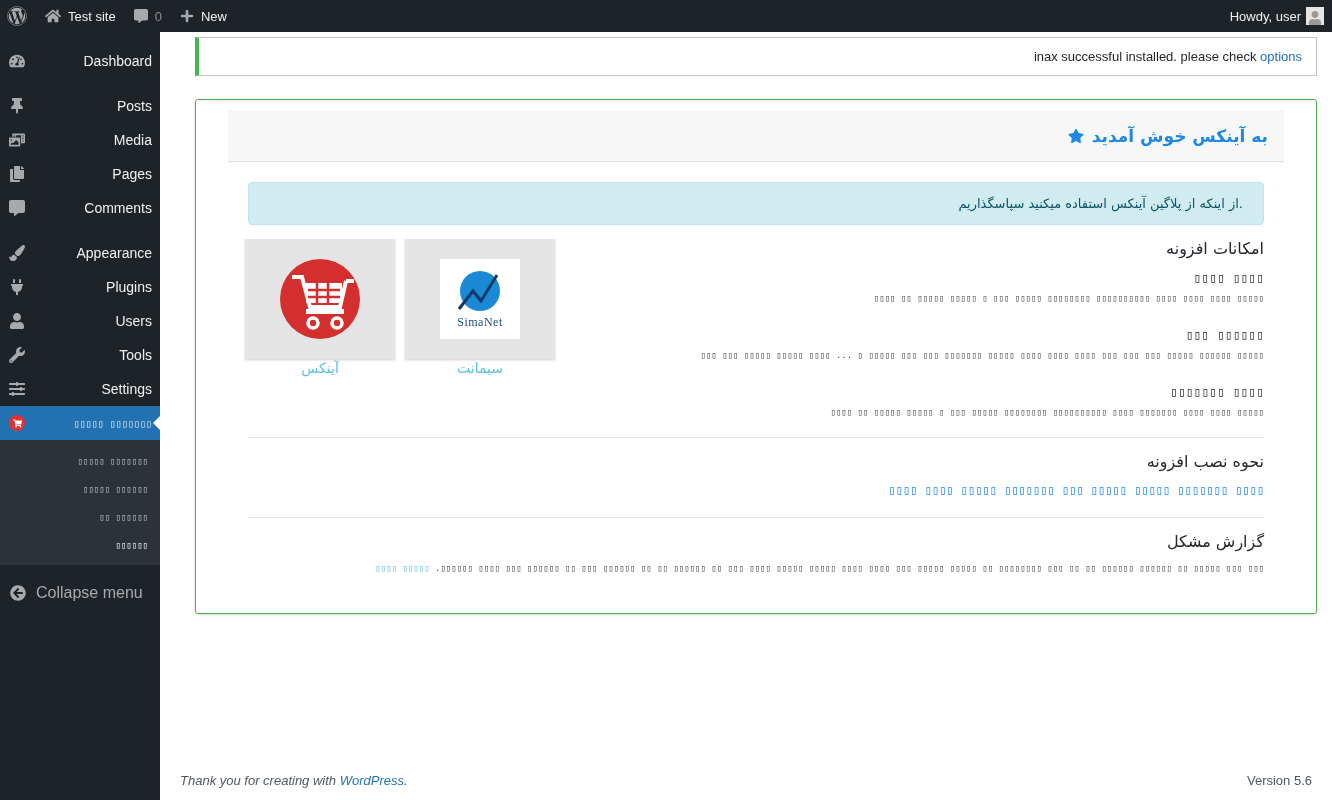  What do you see at coordinates (80, 545) in the screenshot?
I see `submenu-item: ▯▯▯▯▯▯` at bounding box center [80, 545].